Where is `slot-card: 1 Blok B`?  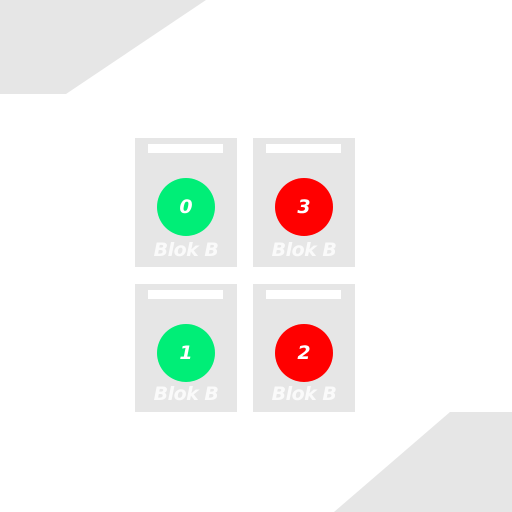 slot-card: 1 Blok B is located at coordinates (186, 348).